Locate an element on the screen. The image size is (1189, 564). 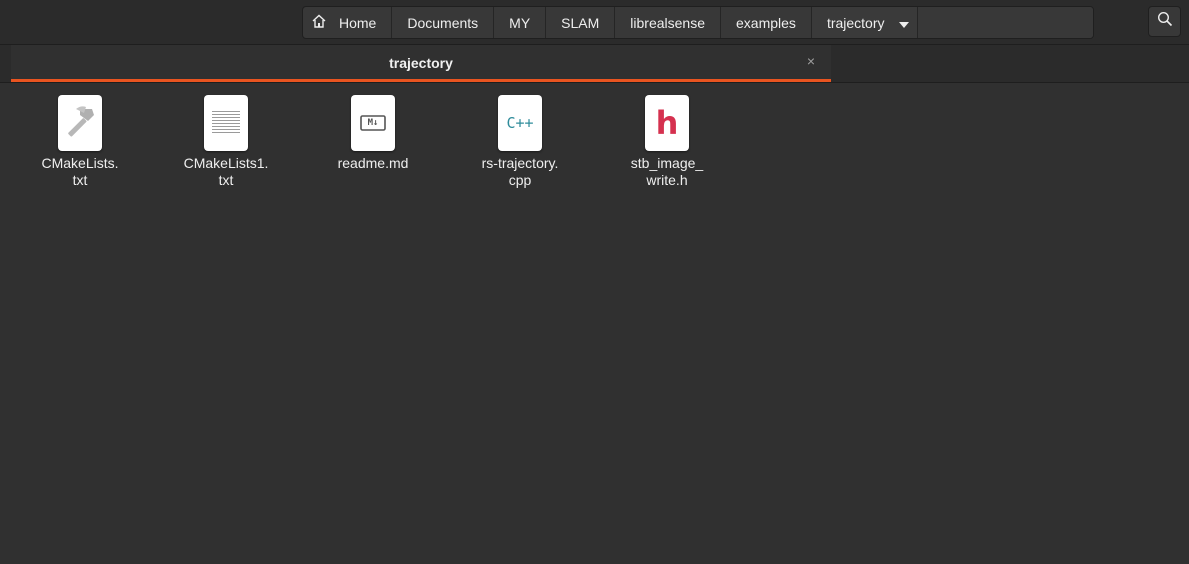
cpp-icon: C++ is located at coordinates (520, 123).